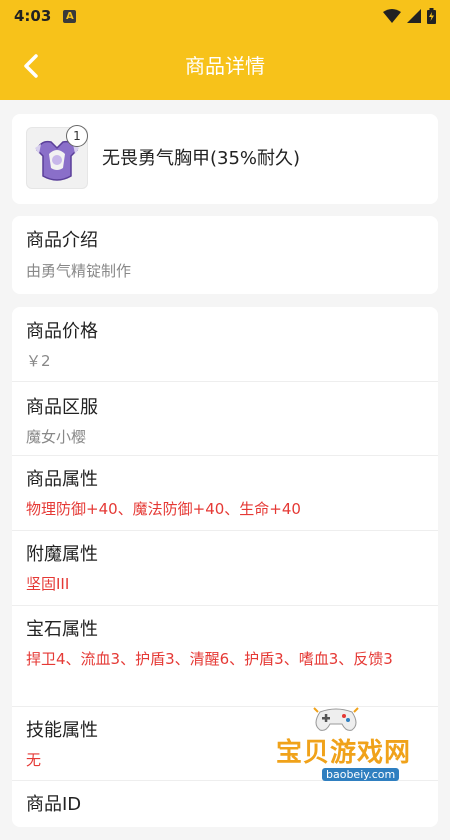 This screenshot has height=840, width=450. Describe the element at coordinates (62, 479) in the screenshot. I see `detail-label: 商品属性` at that location.